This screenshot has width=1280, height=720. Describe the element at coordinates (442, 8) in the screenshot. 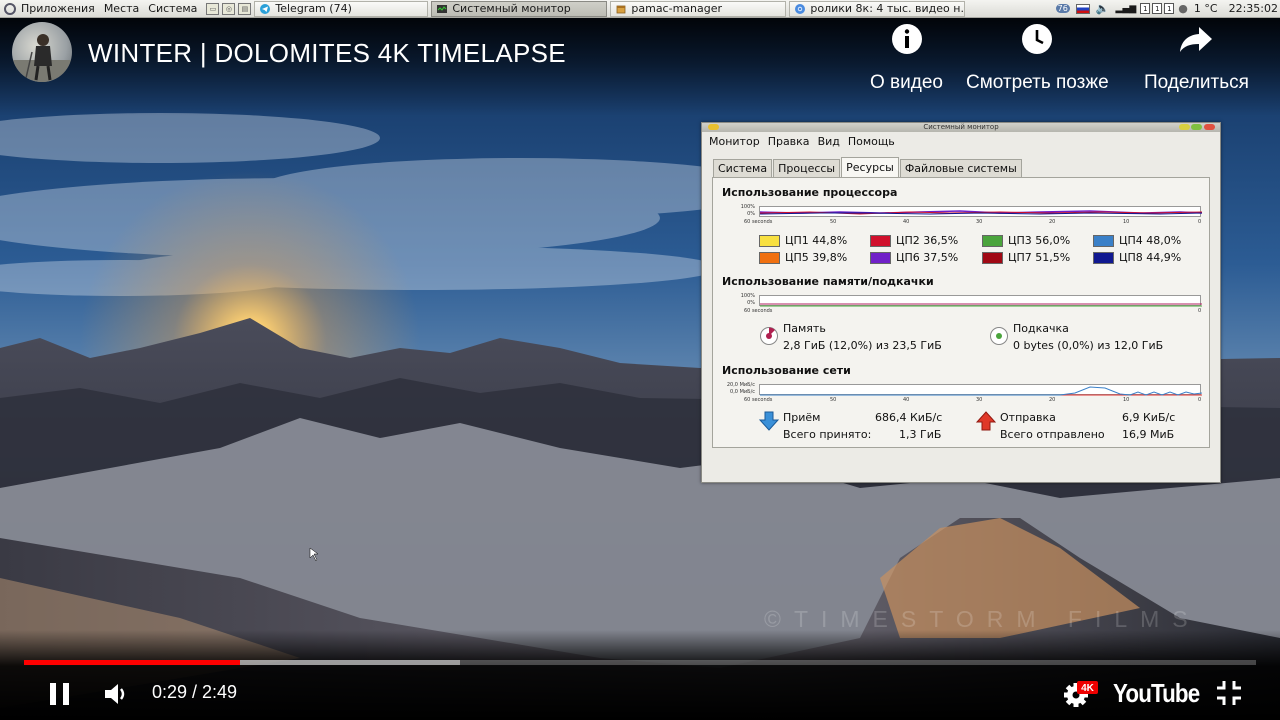

I see `system-monitor-icon` at that location.